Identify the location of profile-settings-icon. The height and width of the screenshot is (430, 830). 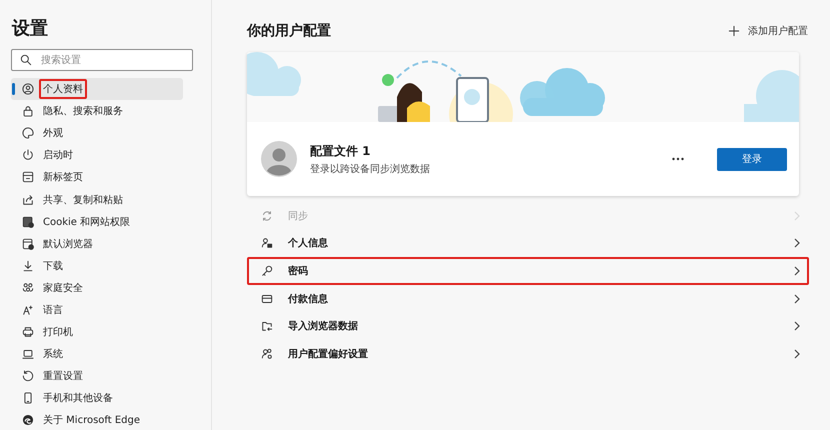
(267, 353).